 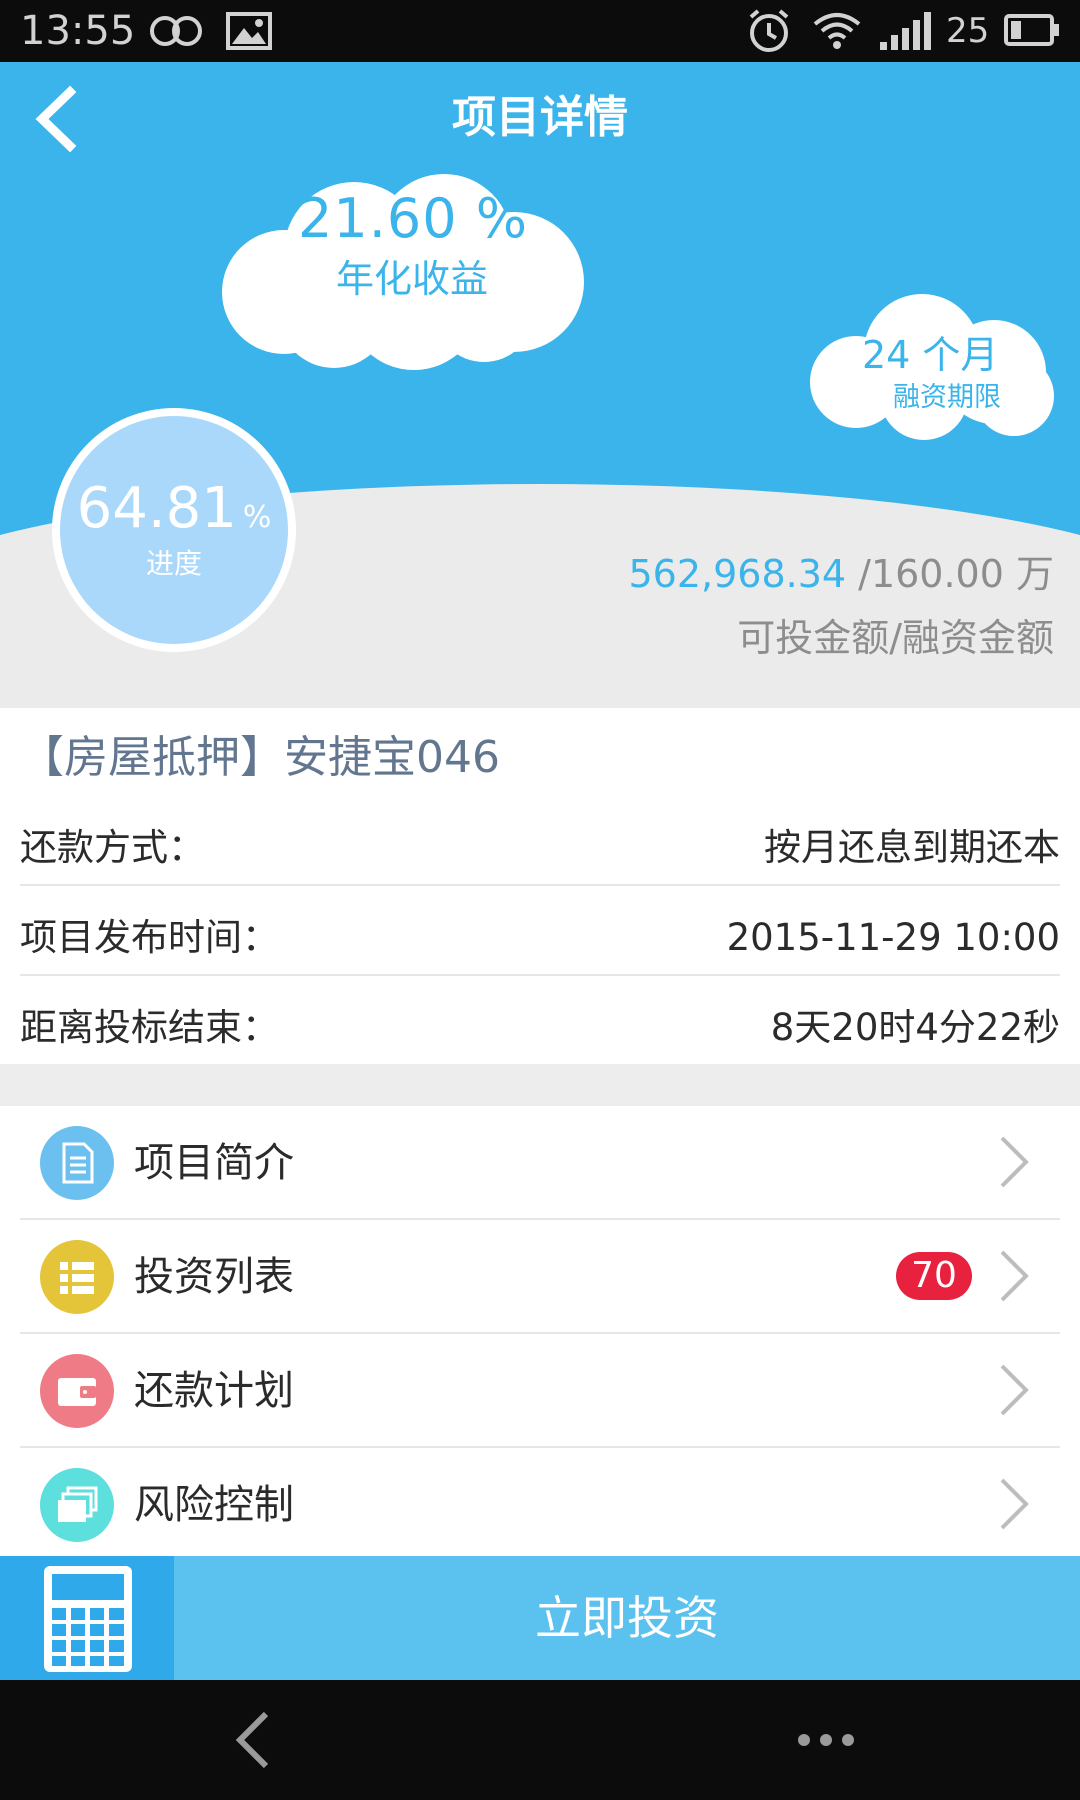 What do you see at coordinates (149, 1027) in the screenshot?
I see `countdown-key: 距离投标结束：` at bounding box center [149, 1027].